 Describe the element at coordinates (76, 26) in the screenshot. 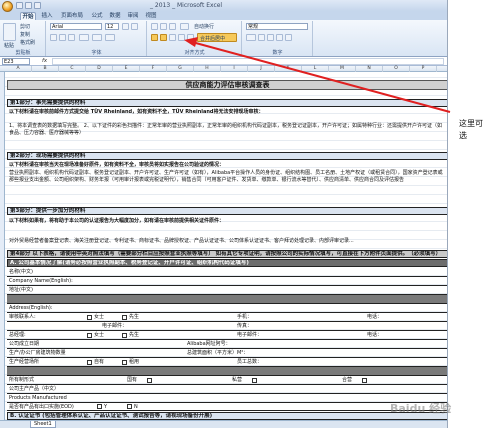

I see `font-name-combo: Arial` at that location.